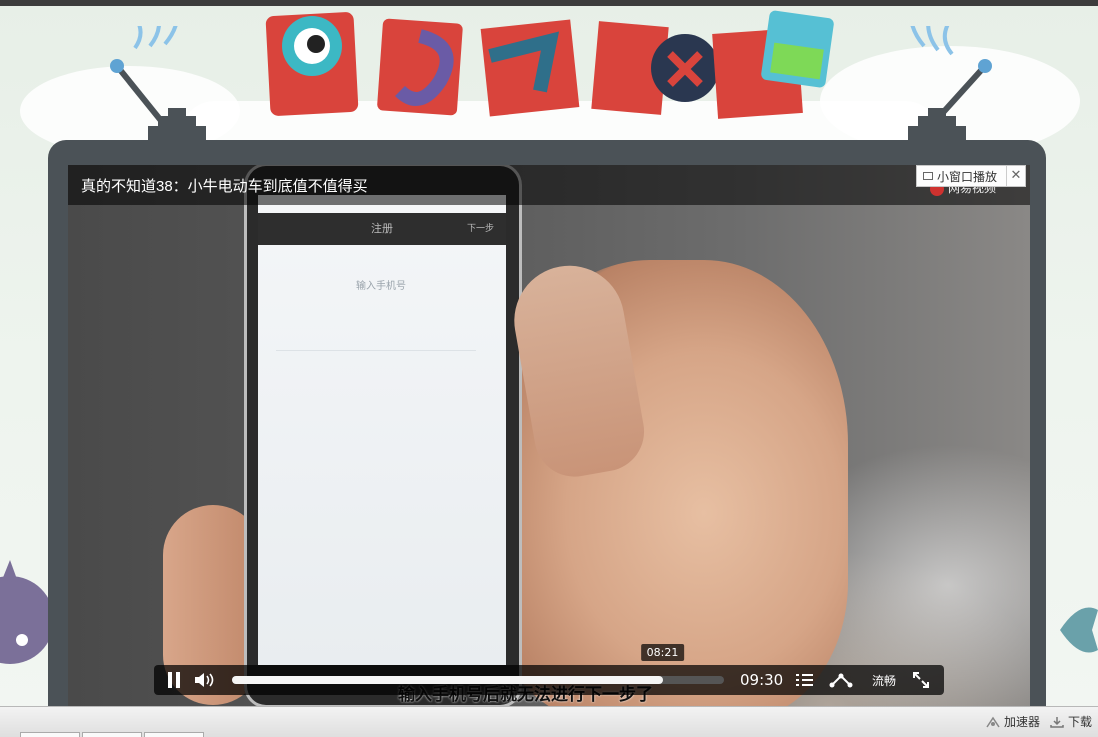 This screenshot has height=737, width=1098. I want to click on close-icon: ✕, so click(1015, 176).